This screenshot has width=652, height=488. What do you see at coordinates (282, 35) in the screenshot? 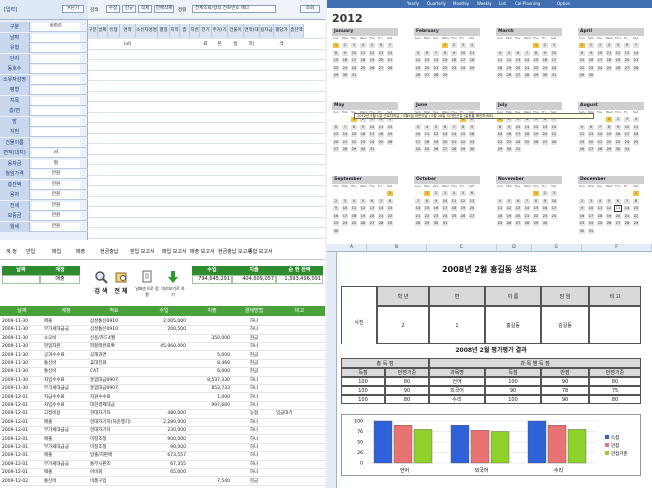
I see `grid-column-header: 평당가격` at bounding box center [282, 35].